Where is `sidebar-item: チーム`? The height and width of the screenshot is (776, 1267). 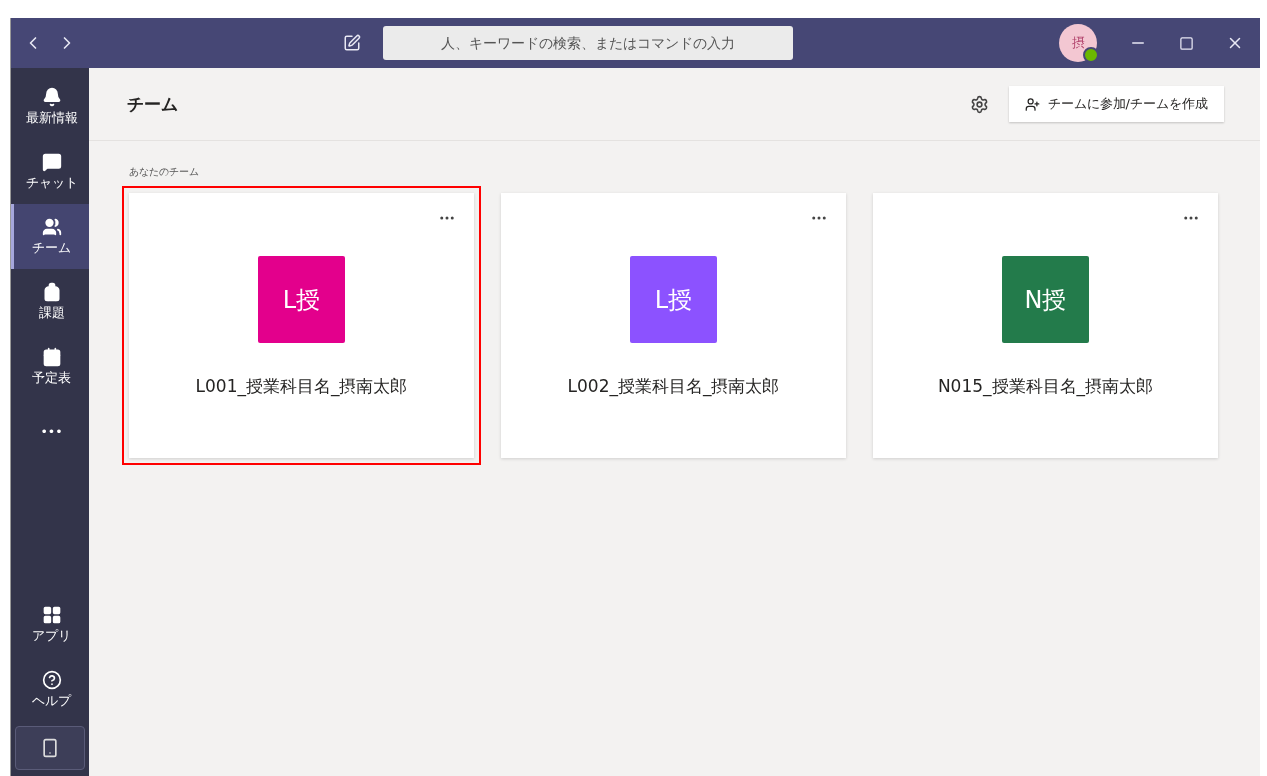 sidebar-item: チーム is located at coordinates (50, 236).